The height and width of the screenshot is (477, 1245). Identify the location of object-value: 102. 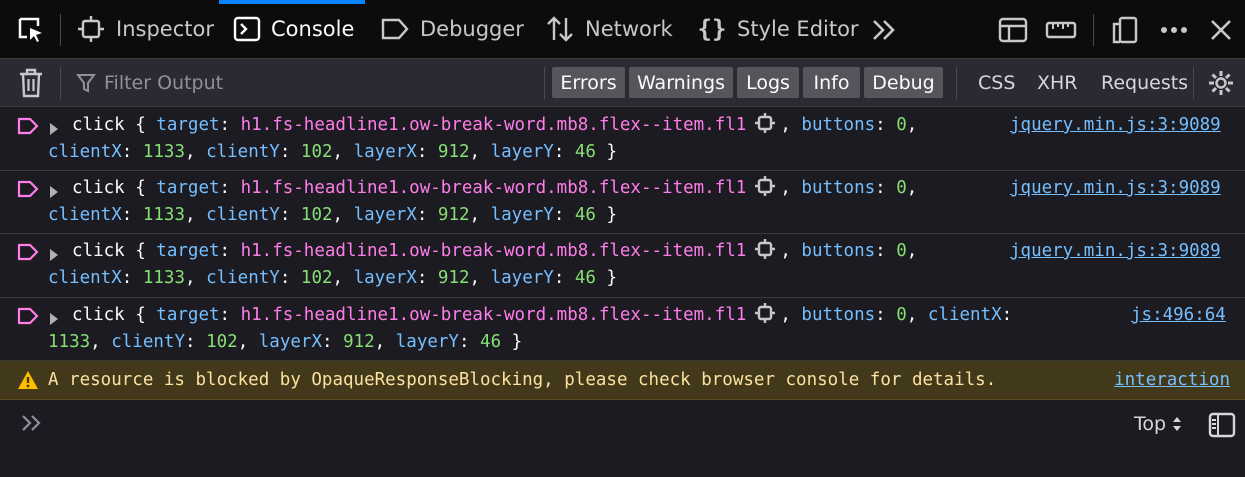
(222, 342).